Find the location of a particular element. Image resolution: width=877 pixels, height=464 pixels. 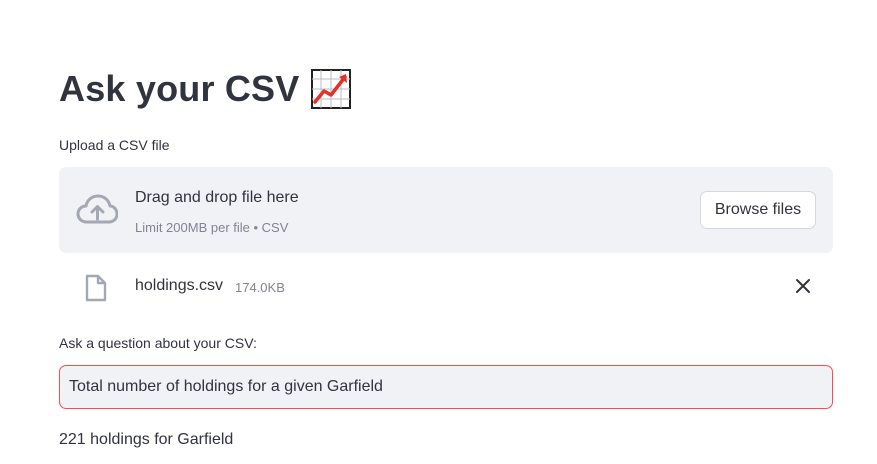

cloud-upload-icon is located at coordinates (97, 210).